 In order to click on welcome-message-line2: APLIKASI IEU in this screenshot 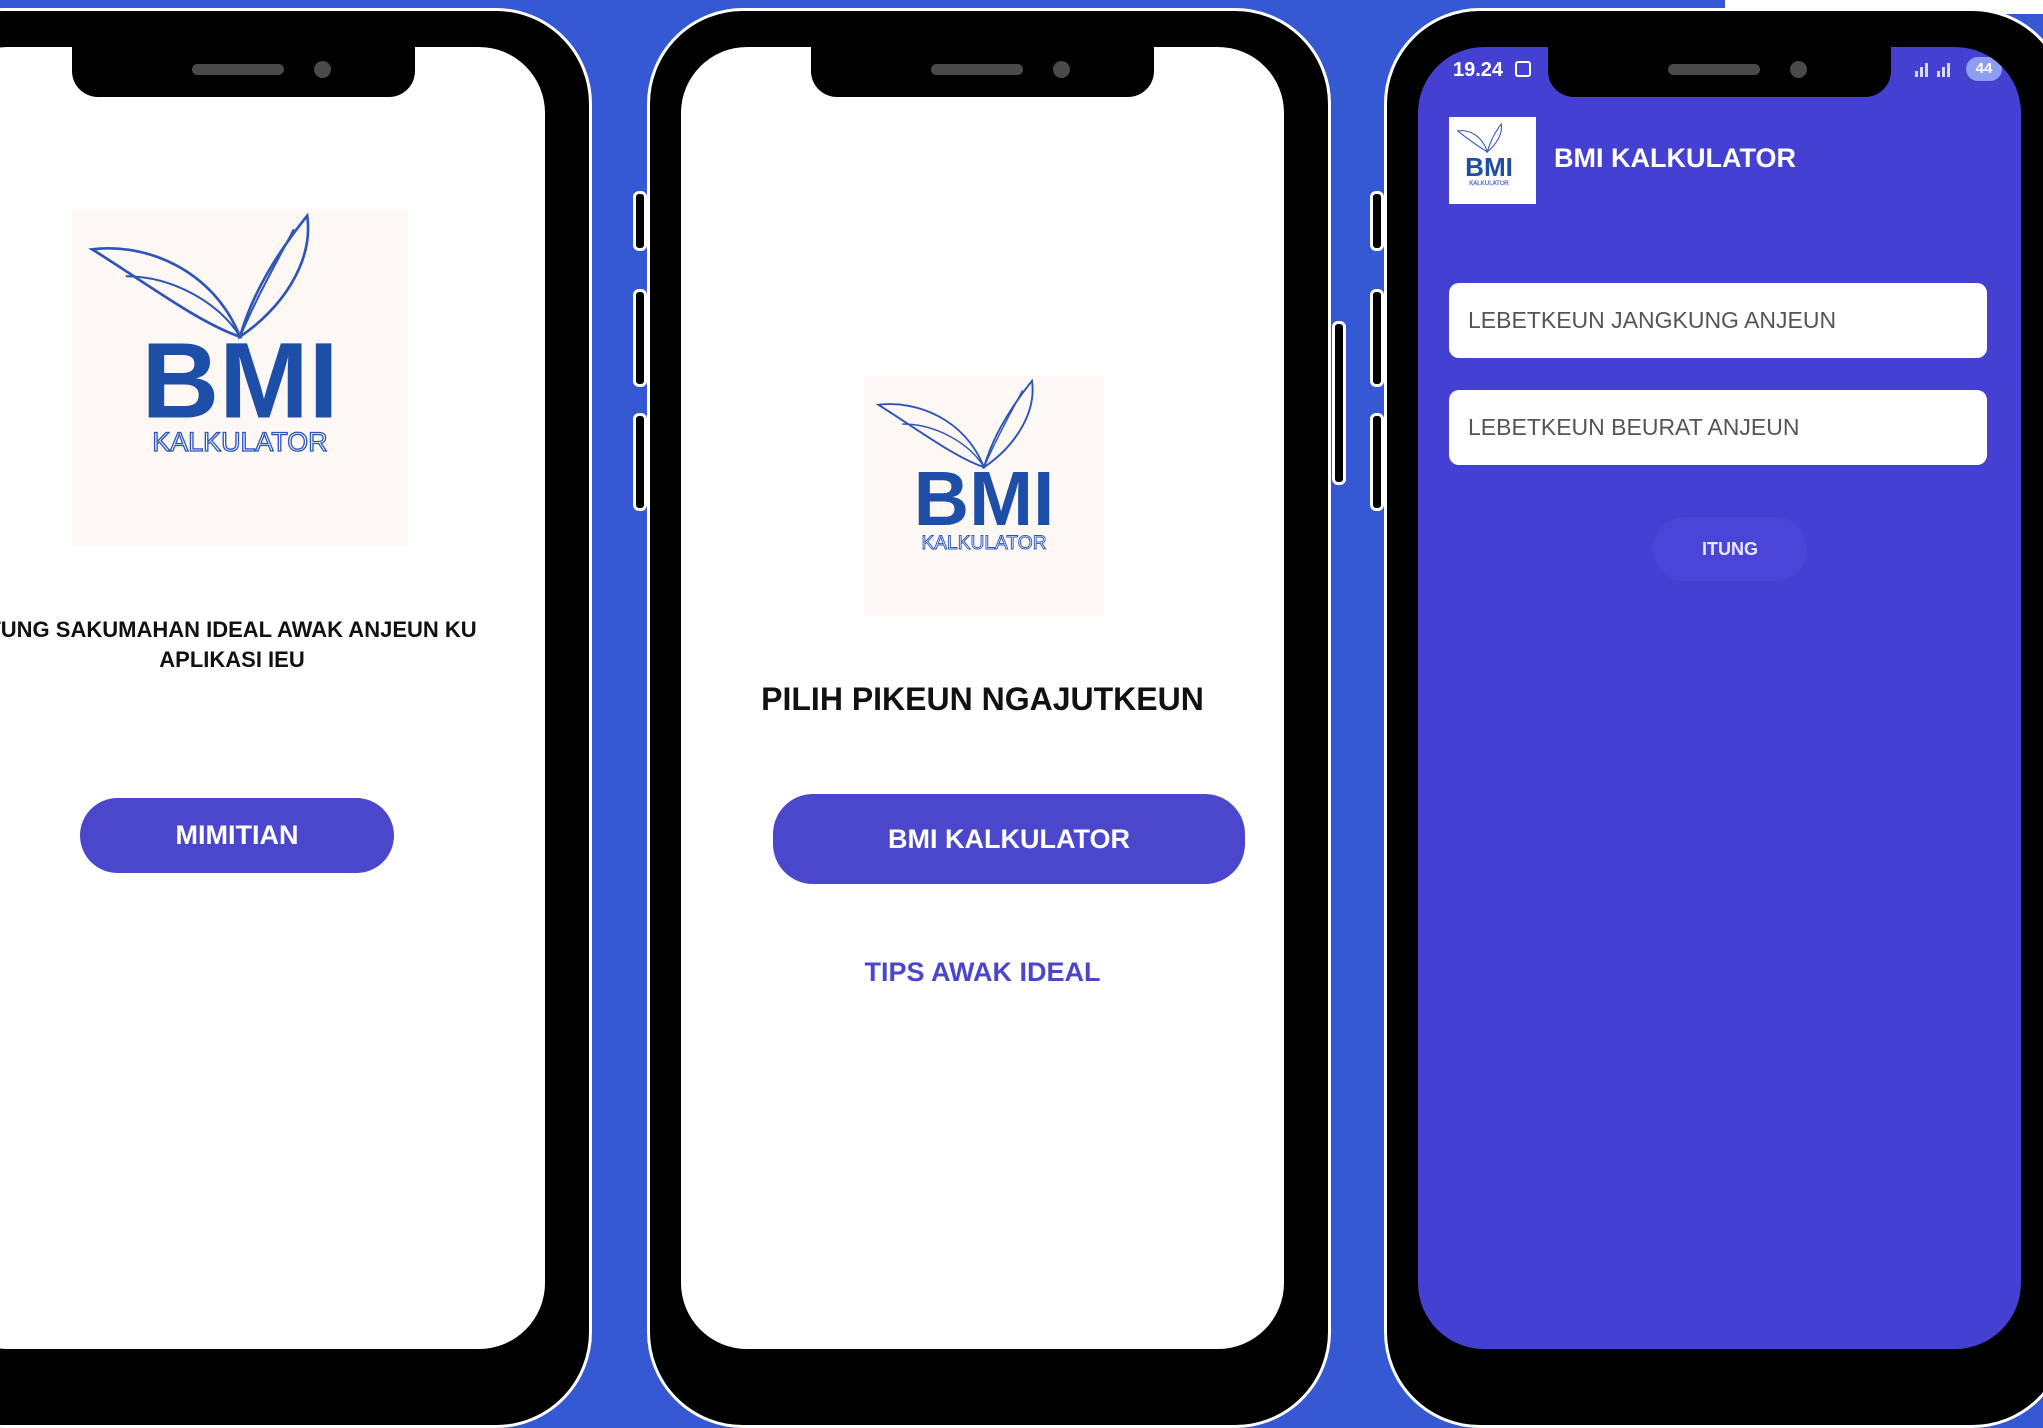, I will do `click(232, 659)`.